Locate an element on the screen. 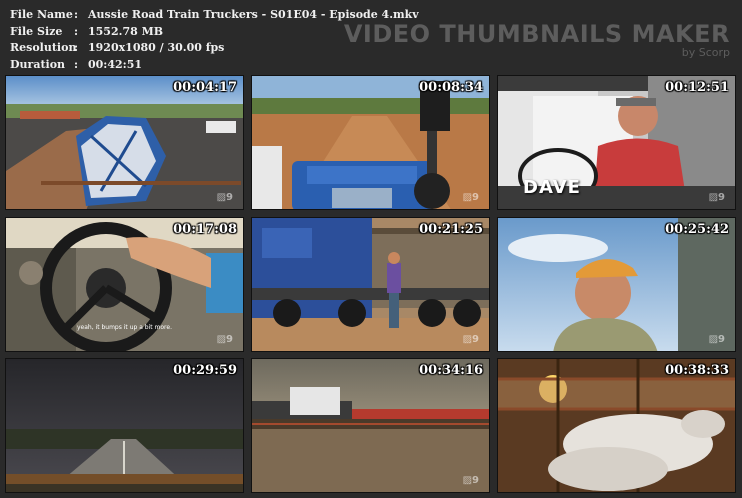 The width and height of the screenshot is (742, 498). thumbnail-8-image is located at coordinates (370, 425).